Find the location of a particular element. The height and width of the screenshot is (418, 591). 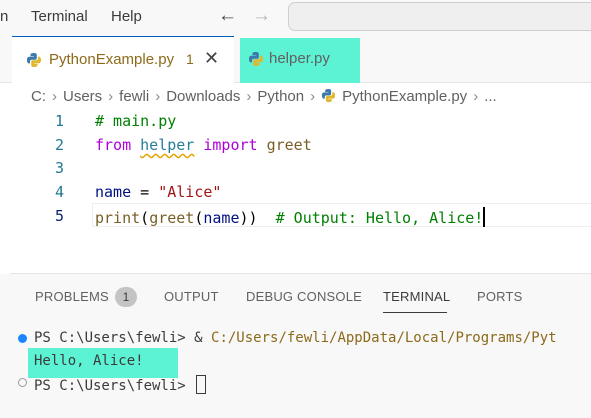

editor-tab-bar: PythonExample.py 1 ✕ helper.py is located at coordinates (295, 59).